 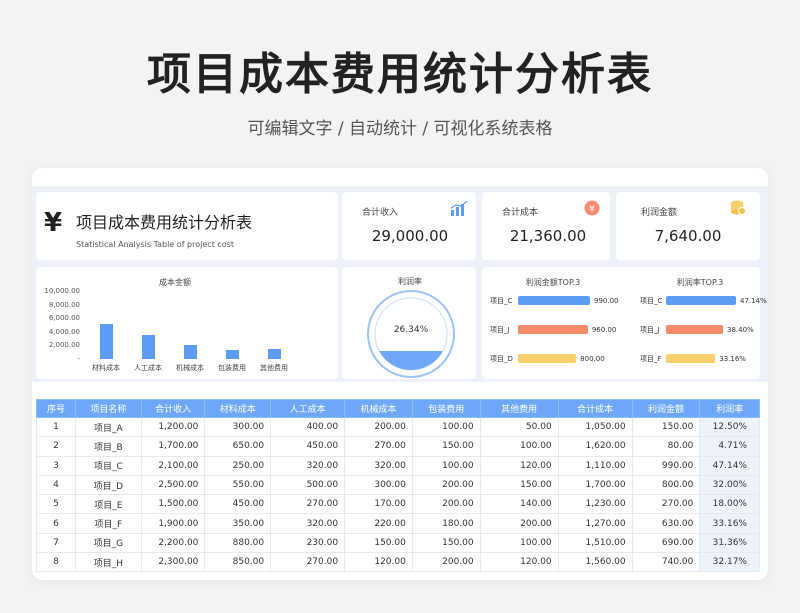 What do you see at coordinates (190, 368) in the screenshot?
I see `x-category-label: 机械成本` at bounding box center [190, 368].